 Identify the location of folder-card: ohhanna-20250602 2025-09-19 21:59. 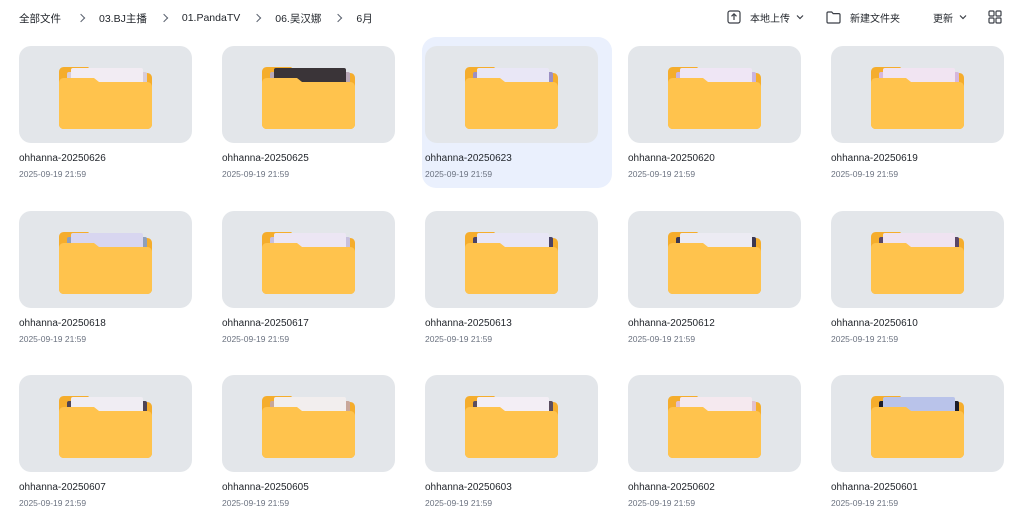
(720, 441).